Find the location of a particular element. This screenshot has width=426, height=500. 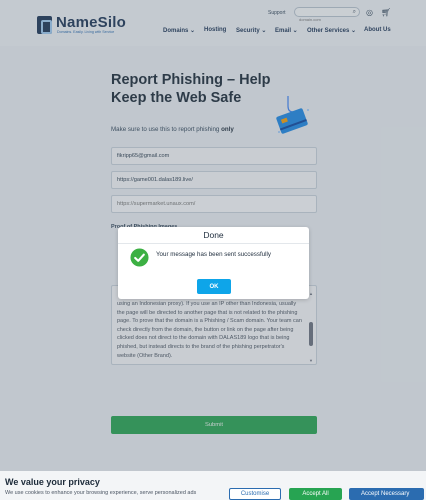

dialog-divider is located at coordinates (213, 243).